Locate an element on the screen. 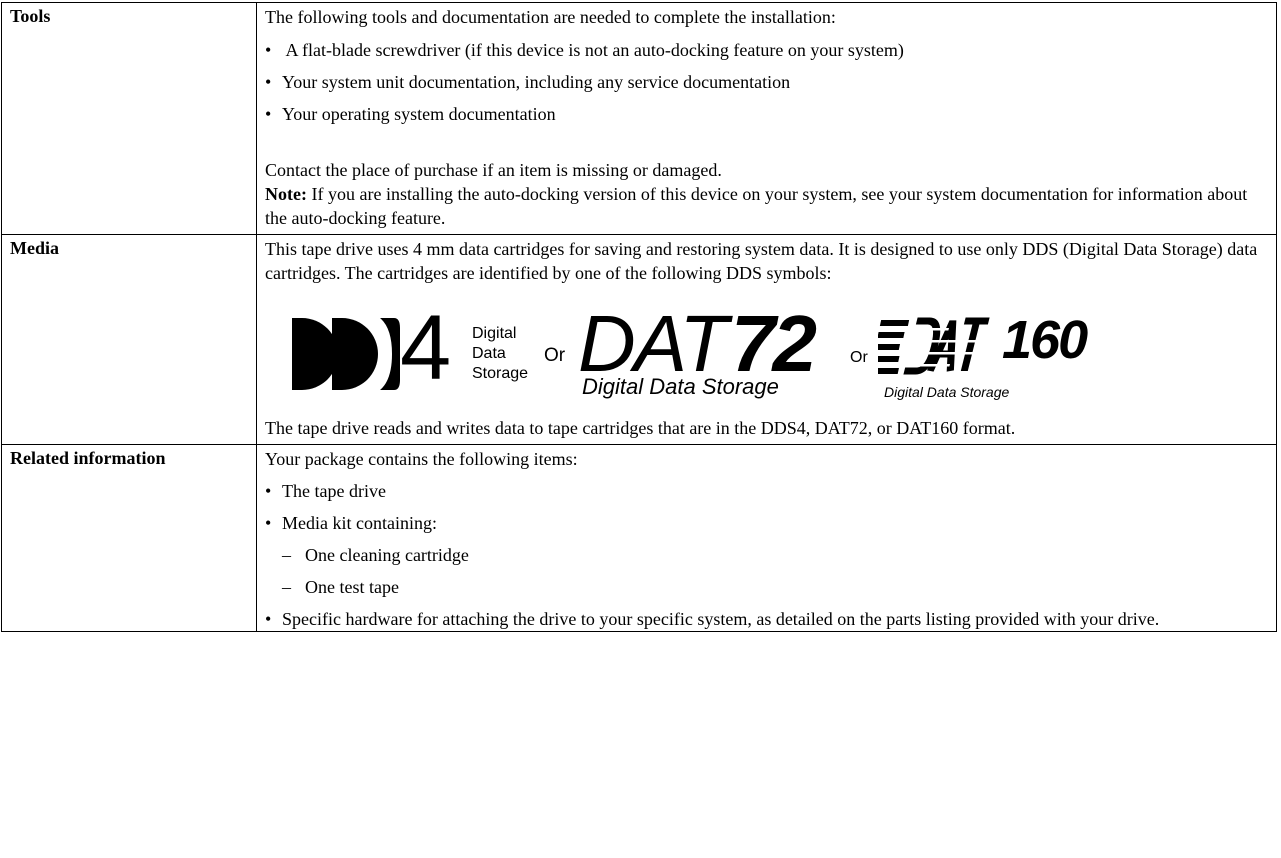 The height and width of the screenshot is (858, 1281). dat72-number: 72 is located at coordinates (774, 343).